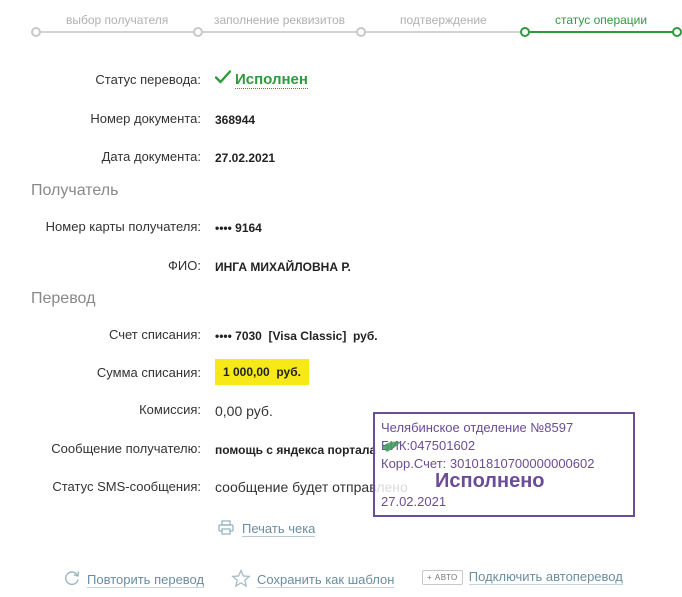 This screenshot has height=597, width=682. I want to click on step-label-recipient-choice: выбор получателя, so click(117, 20).